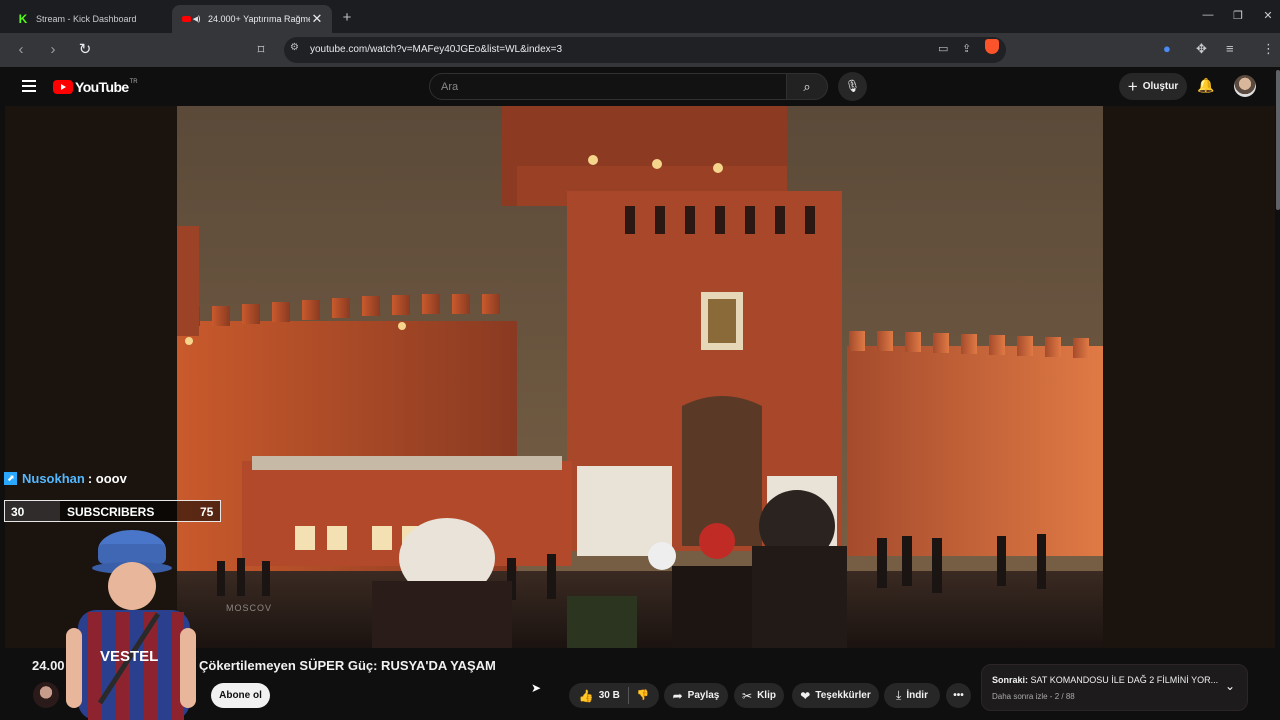  What do you see at coordinates (21, 50) in the screenshot?
I see `back-icon: ‹` at bounding box center [21, 50].